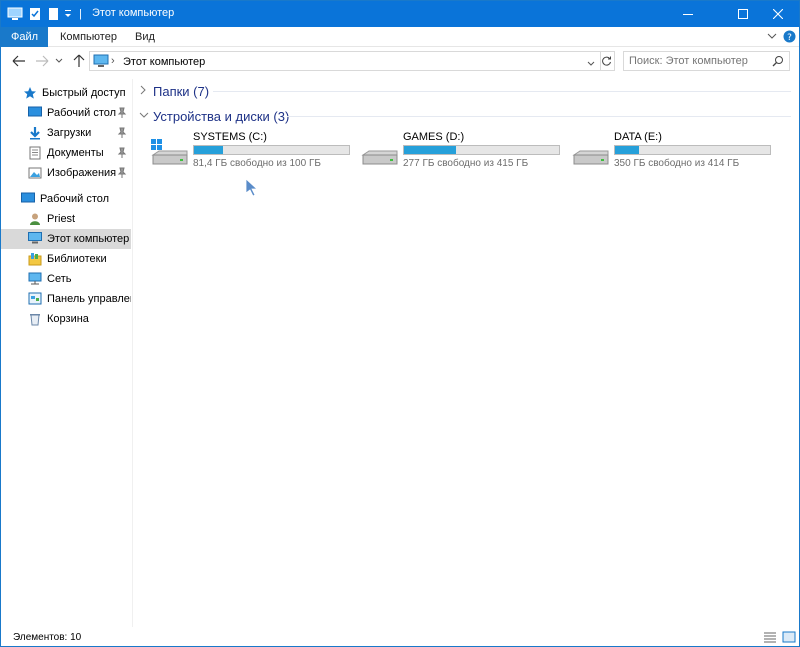 Image resolution: width=800 pixels, height=647 pixels. What do you see at coordinates (66, 93) in the screenshot?
I see `sidebar-item-quick-access: Быстрый доступ` at bounding box center [66, 93].